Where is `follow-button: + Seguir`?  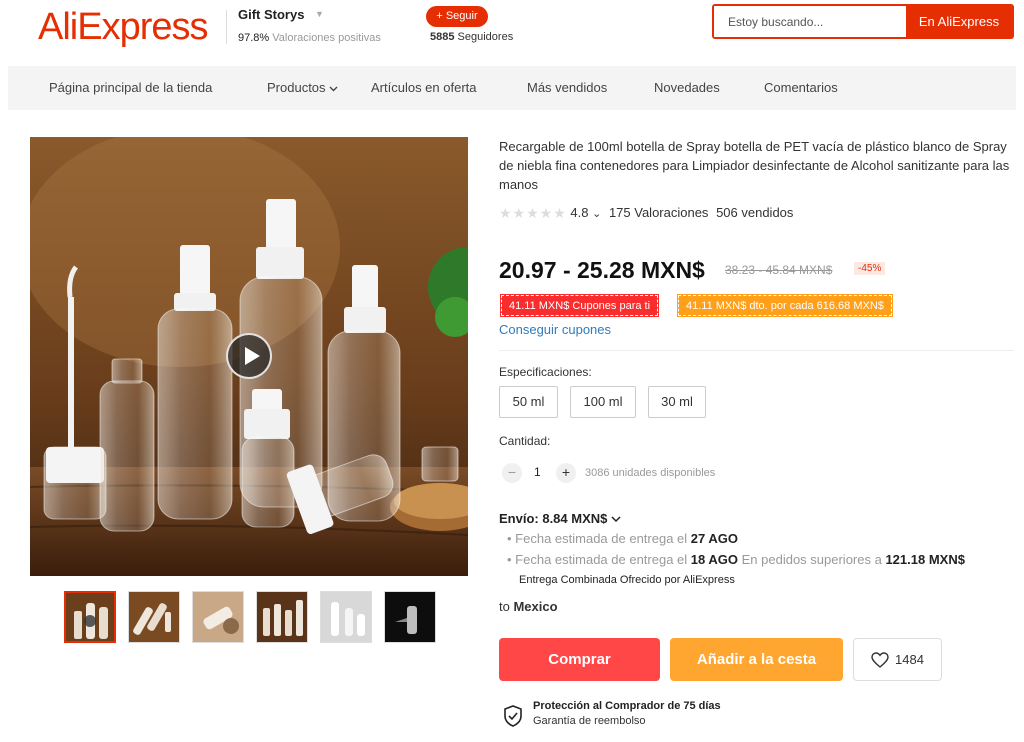
follow-button: + Seguir is located at coordinates (457, 16).